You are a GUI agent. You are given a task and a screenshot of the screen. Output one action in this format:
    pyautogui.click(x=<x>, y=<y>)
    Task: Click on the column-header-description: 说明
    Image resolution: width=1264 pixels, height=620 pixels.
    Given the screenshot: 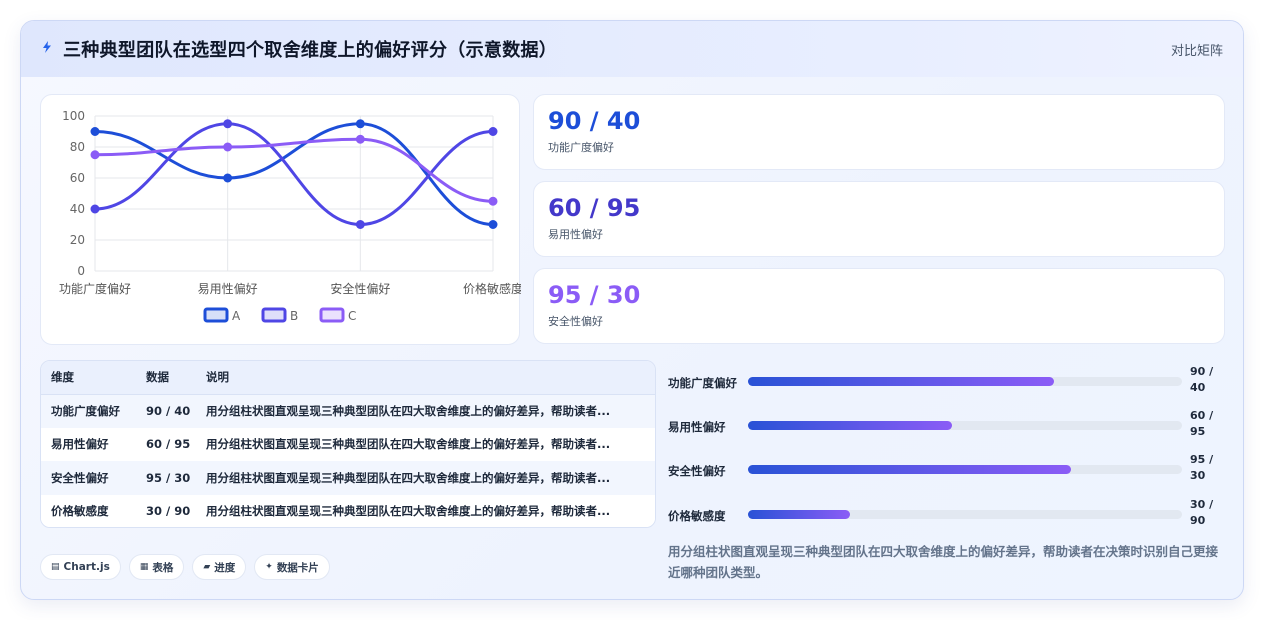 What is the action you would take?
    pyautogui.click(x=425, y=378)
    